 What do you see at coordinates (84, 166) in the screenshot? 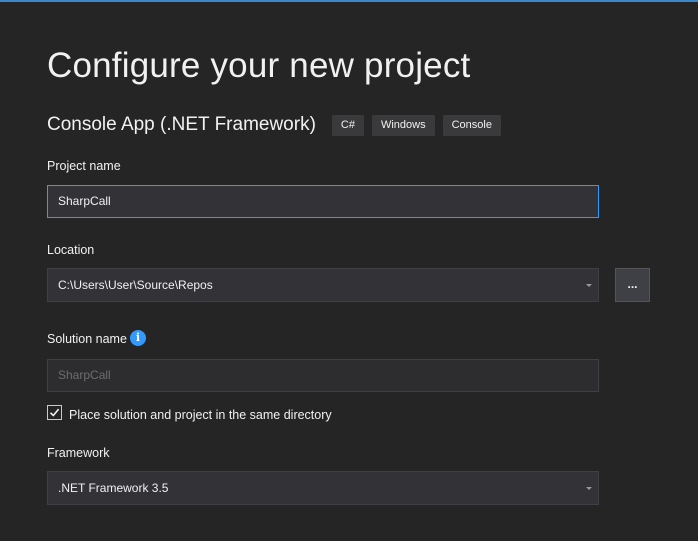
I see `project-name-label: Project name` at bounding box center [84, 166].